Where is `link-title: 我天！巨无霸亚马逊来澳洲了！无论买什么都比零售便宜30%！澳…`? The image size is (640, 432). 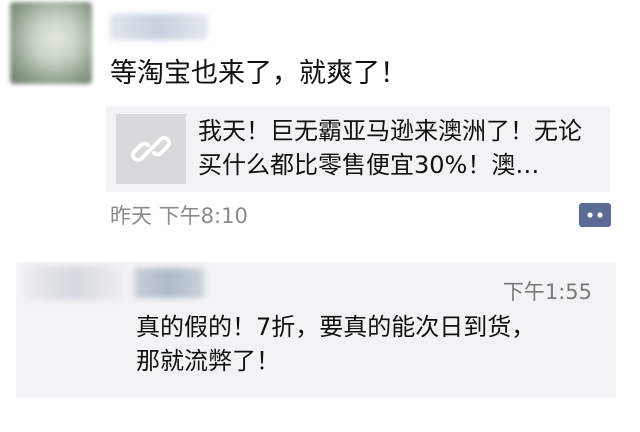
link-title: 我天！巨无霸亚马逊来澳洲了！无论买什么都比零售便宜30%！澳… is located at coordinates (390, 148).